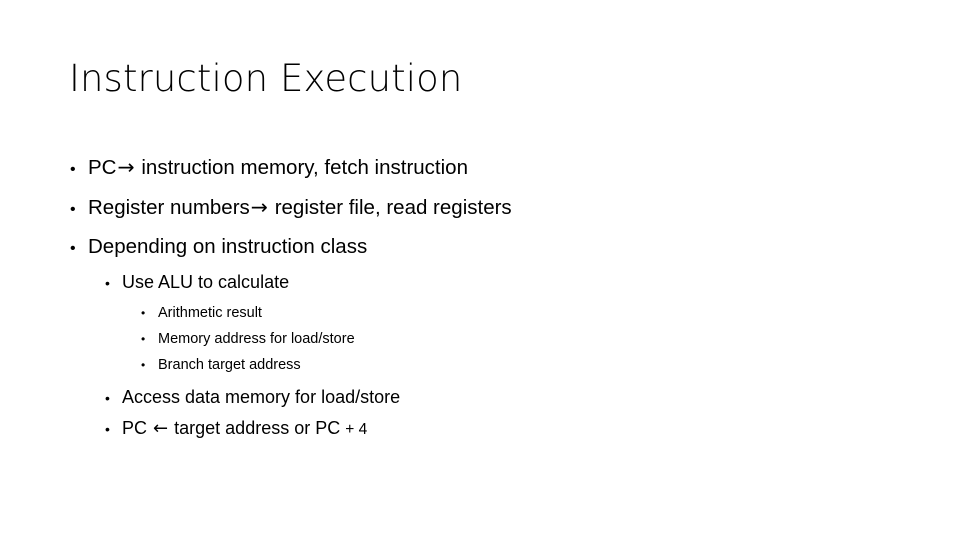  Describe the element at coordinates (480, 339) in the screenshot. I see `bullet-level3-item: • Memory address for load/store` at that location.